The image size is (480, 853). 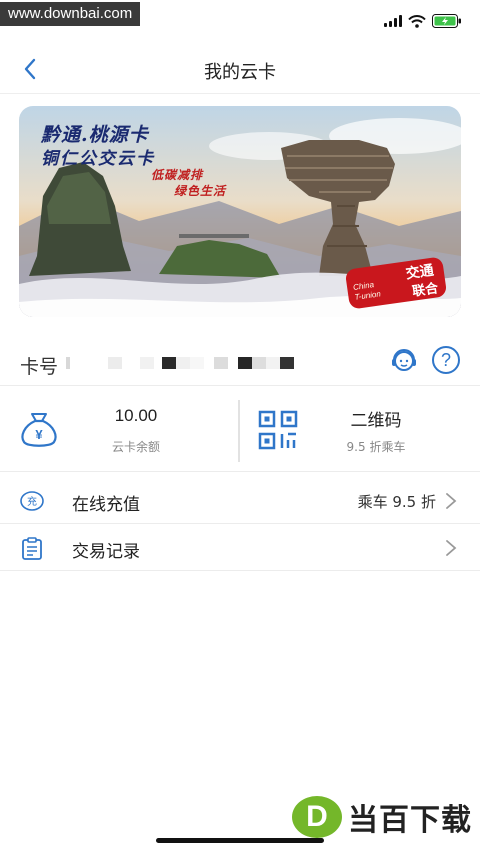 What do you see at coordinates (240, 501) in the screenshot?
I see `list-item-recharge: 充 在线充值 乘车 9.5 折` at bounding box center [240, 501].